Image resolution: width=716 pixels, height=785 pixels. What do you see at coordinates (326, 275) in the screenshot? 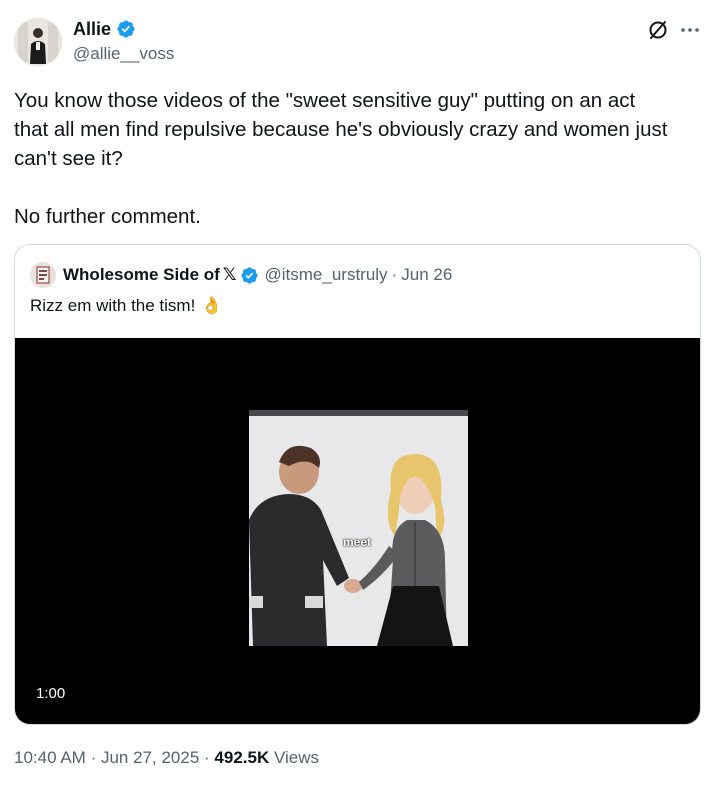
I see `quoted-author-handle: @itsme_urstruly` at bounding box center [326, 275].